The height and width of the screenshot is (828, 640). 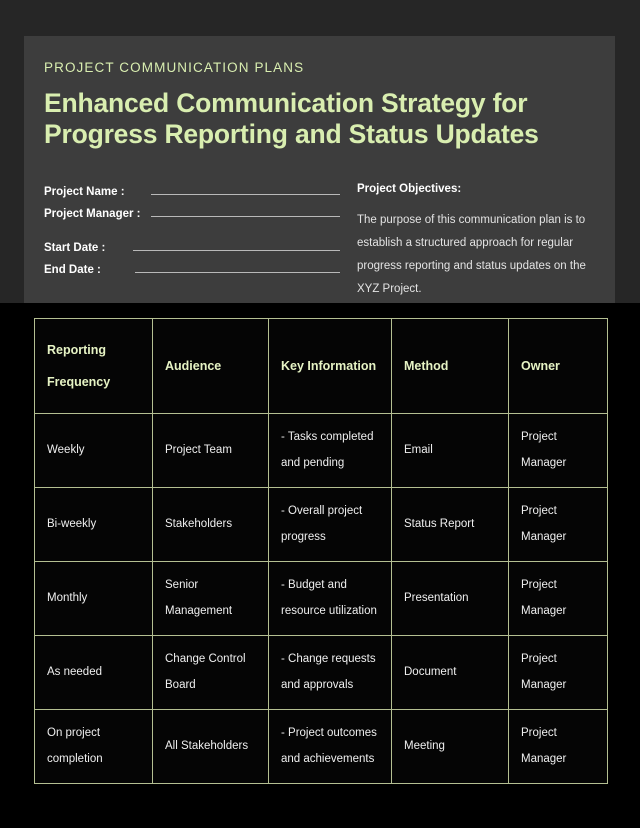 I want to click on cell-audience: Project Team, so click(x=210, y=450).